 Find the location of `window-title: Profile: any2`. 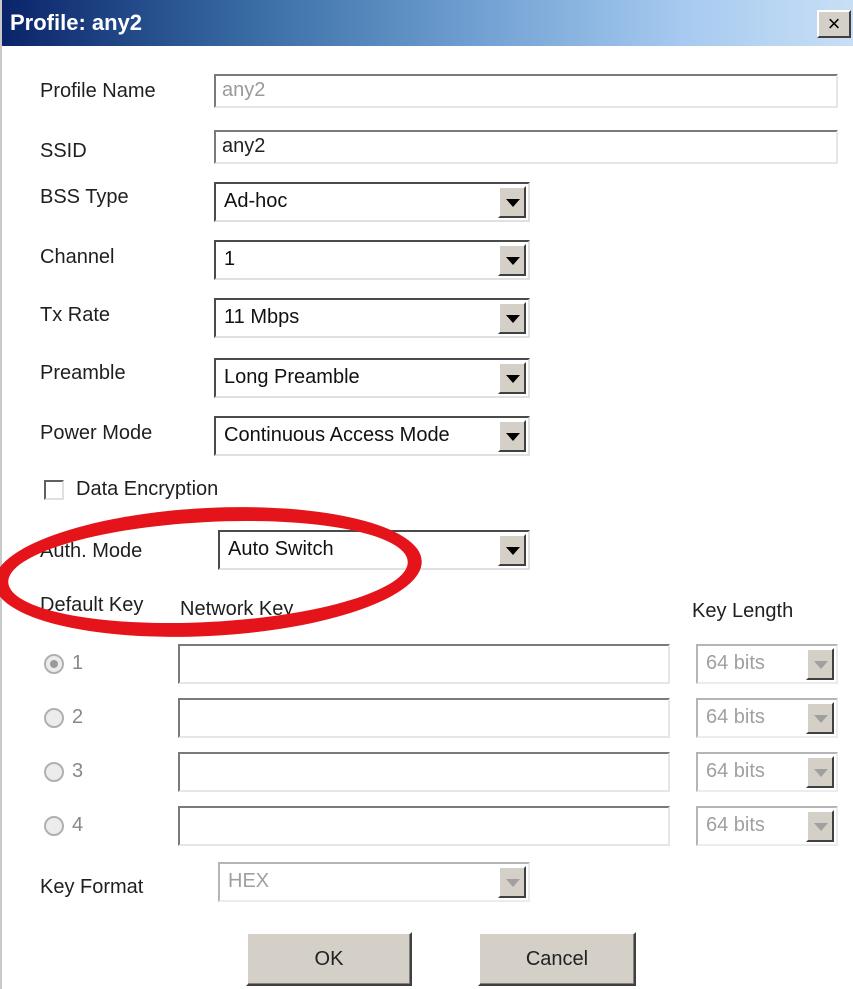

window-title: Profile: any2 is located at coordinates (76, 22).